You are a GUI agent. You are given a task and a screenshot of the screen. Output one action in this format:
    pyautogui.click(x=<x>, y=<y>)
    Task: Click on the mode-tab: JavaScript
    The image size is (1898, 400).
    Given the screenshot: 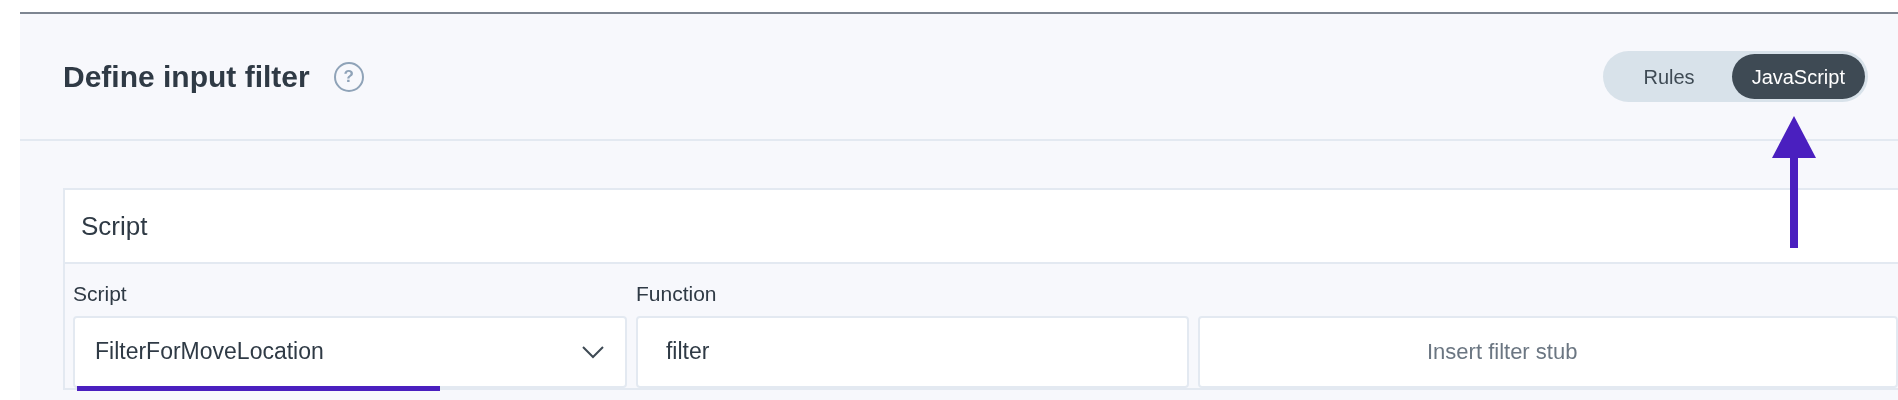 What is the action you would take?
    pyautogui.click(x=1798, y=76)
    